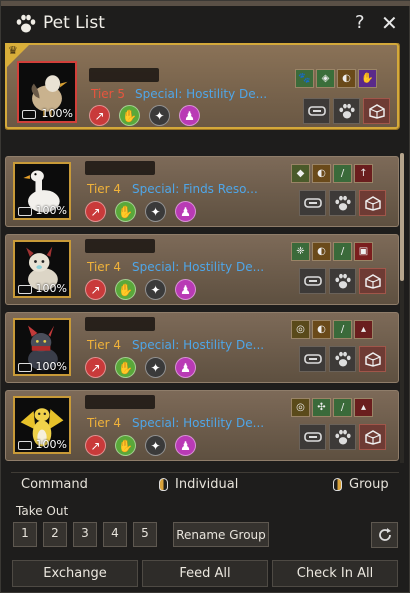 The width and height of the screenshot is (410, 593). I want to click on refresh-icon, so click(384, 534).